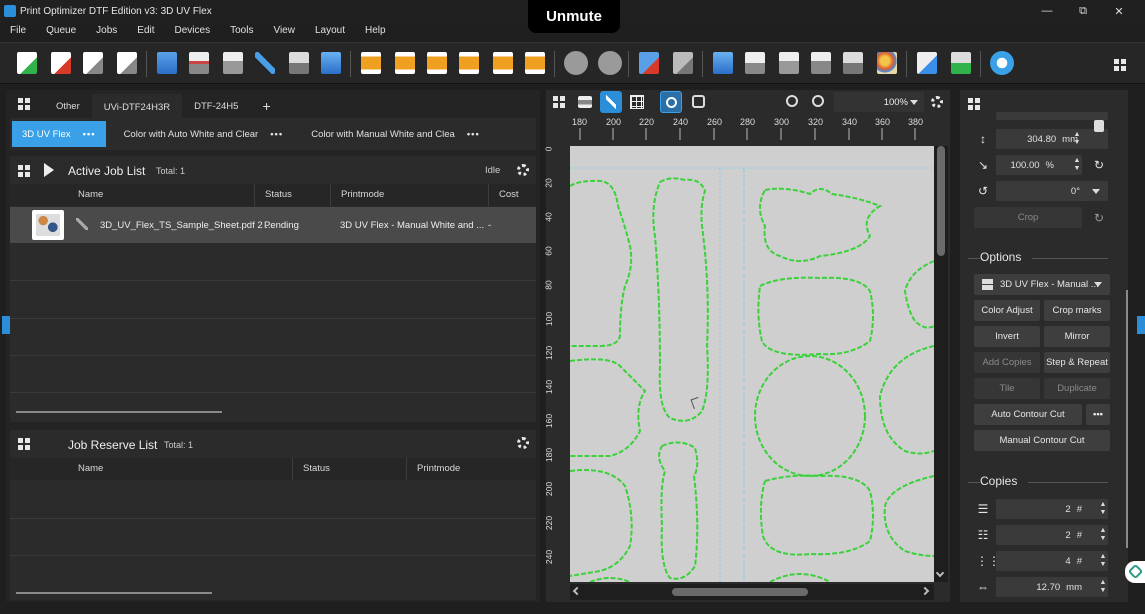 This screenshot has height=614, width=1145. I want to click on menu-jobs: Jobs, so click(106, 30).